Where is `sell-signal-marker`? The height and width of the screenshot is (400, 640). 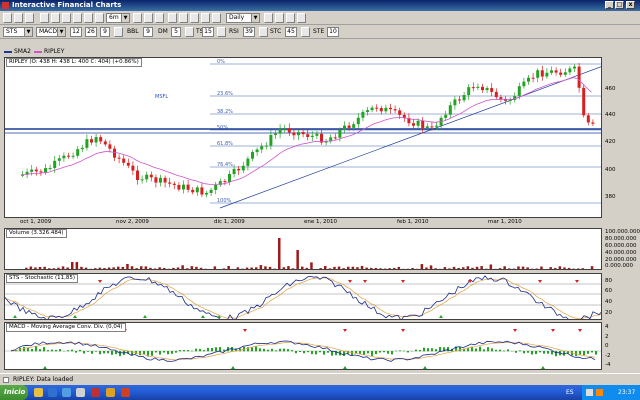
sell-signal-marker is located at coordinates (365, 281).